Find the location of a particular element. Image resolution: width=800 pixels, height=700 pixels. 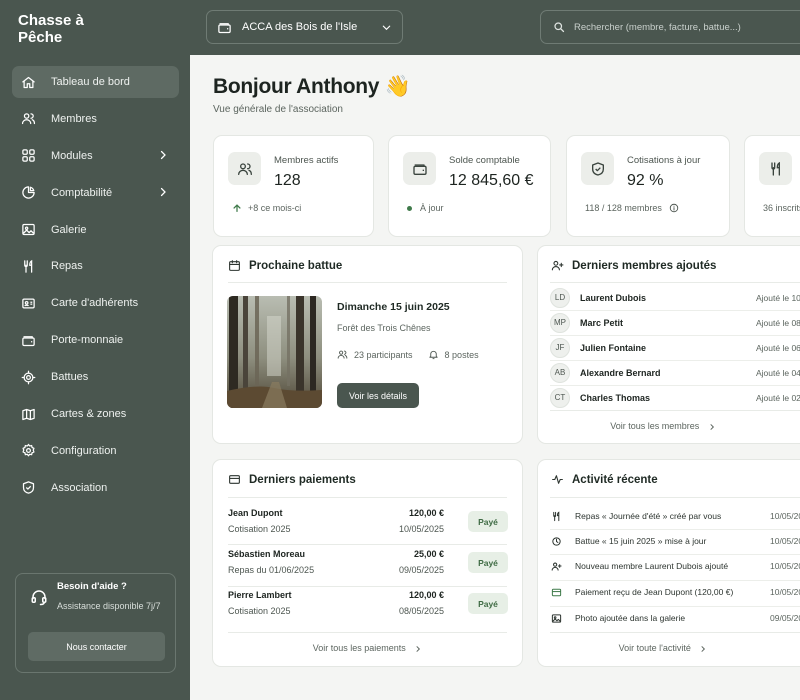

posts-count: 8 postes is located at coordinates (461, 354).